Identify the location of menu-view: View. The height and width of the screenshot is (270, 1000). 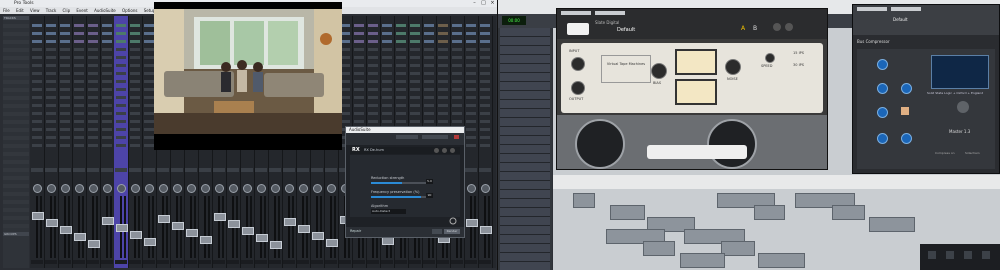
(35, 10).